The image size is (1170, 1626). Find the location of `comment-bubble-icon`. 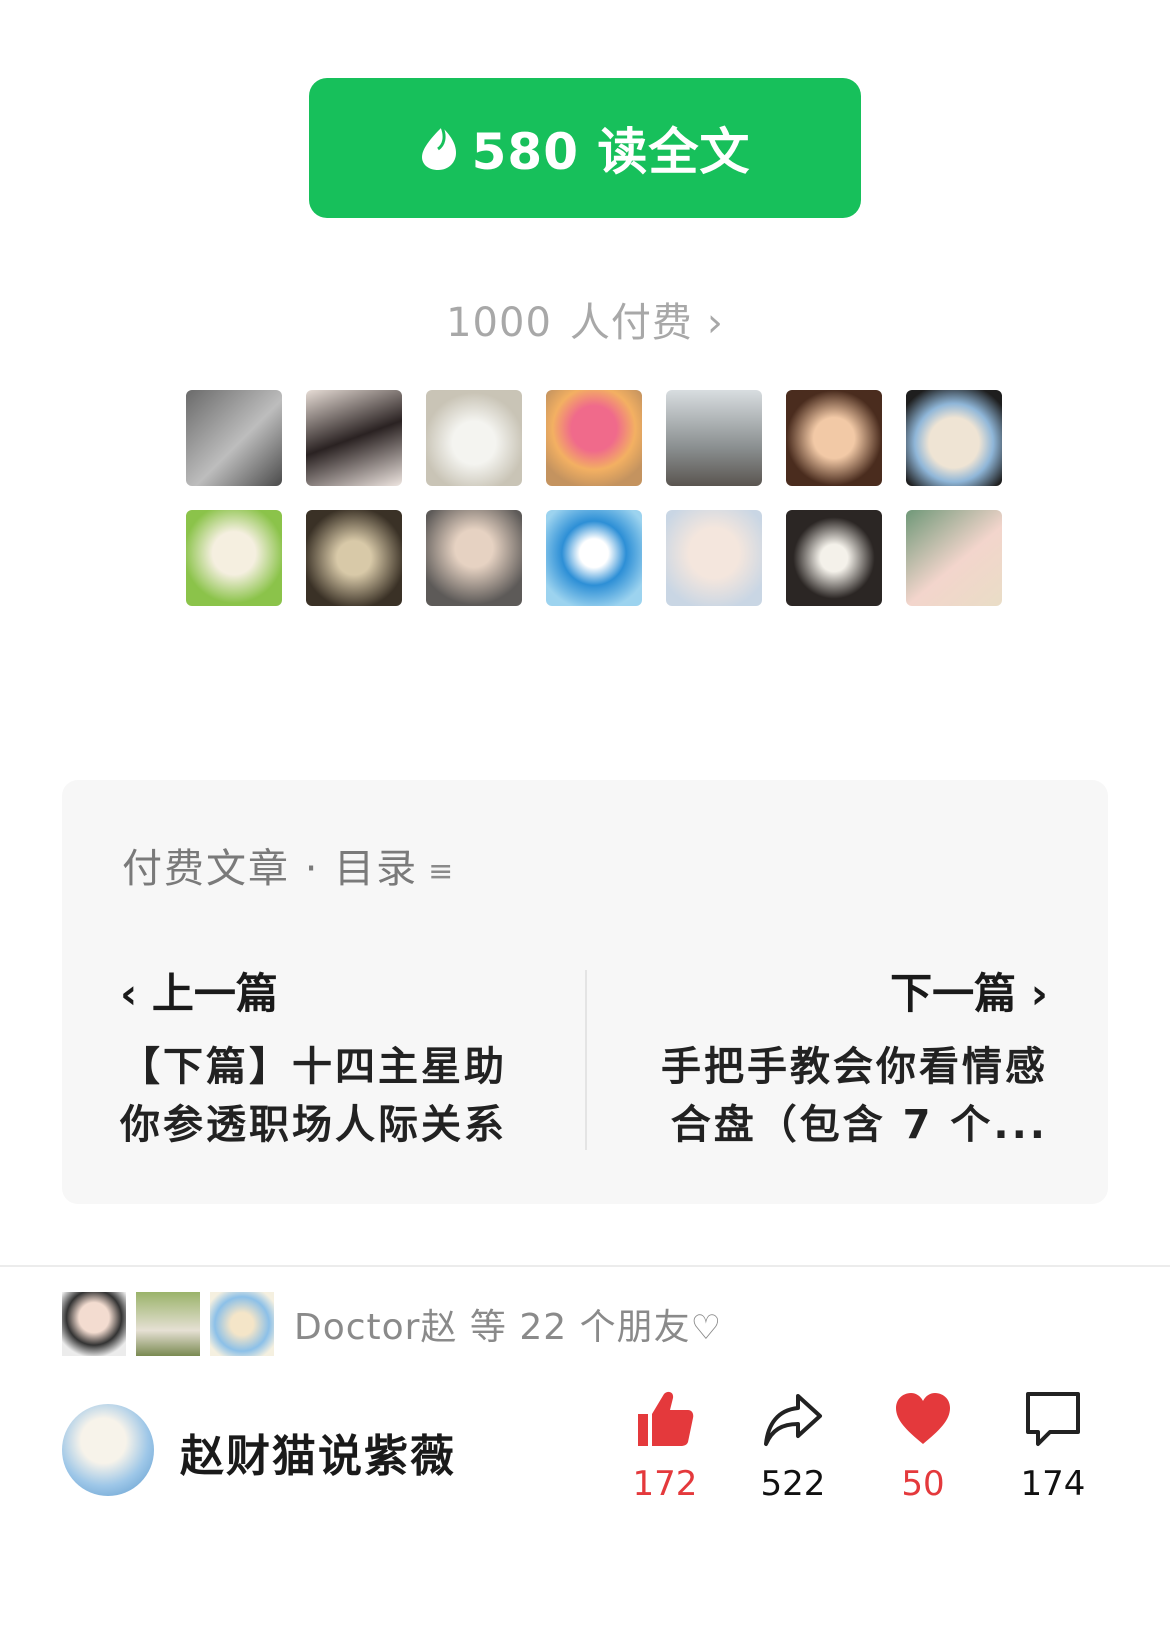

comment-bubble-icon is located at coordinates (1053, 1419).